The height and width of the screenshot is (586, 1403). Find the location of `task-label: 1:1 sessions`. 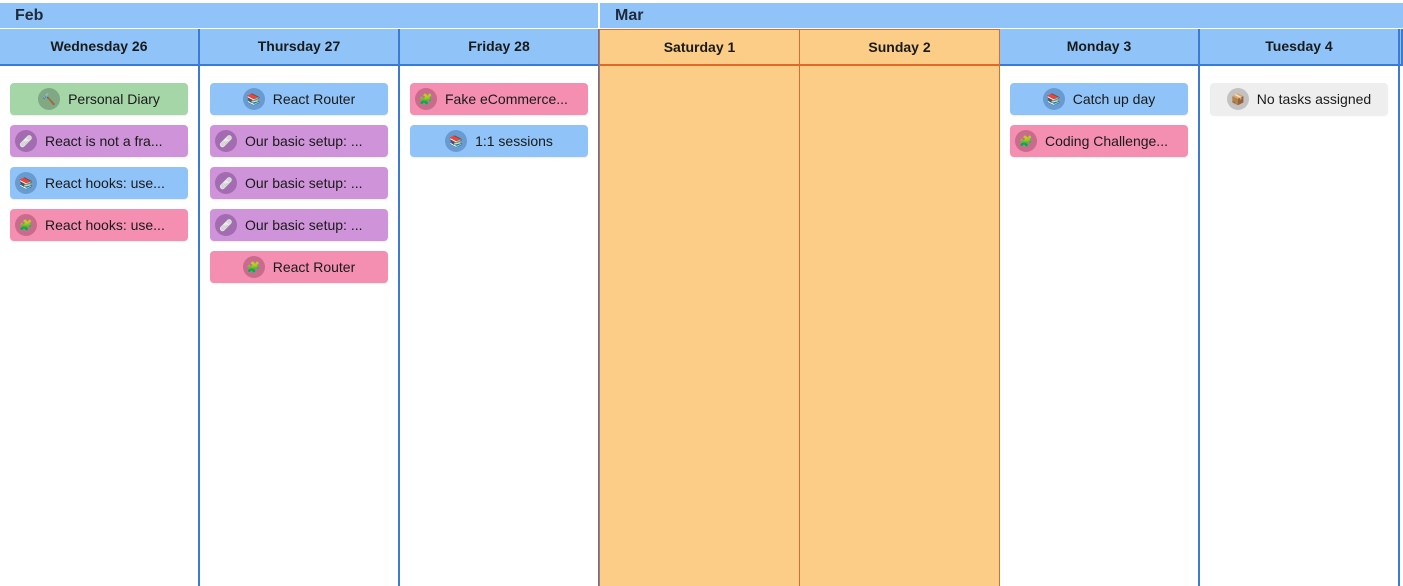

task-label: 1:1 sessions is located at coordinates (514, 141).